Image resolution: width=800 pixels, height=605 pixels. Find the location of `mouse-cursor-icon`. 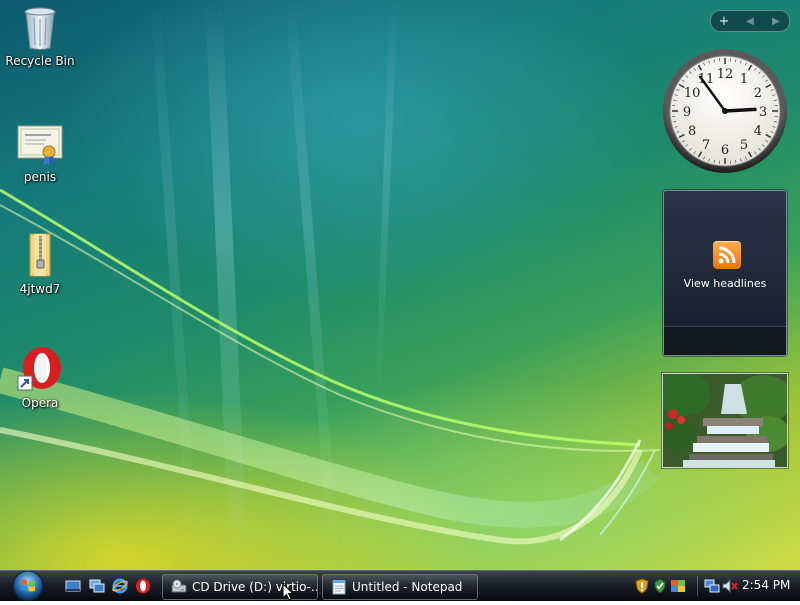

mouse-cursor-icon is located at coordinates (288, 592).